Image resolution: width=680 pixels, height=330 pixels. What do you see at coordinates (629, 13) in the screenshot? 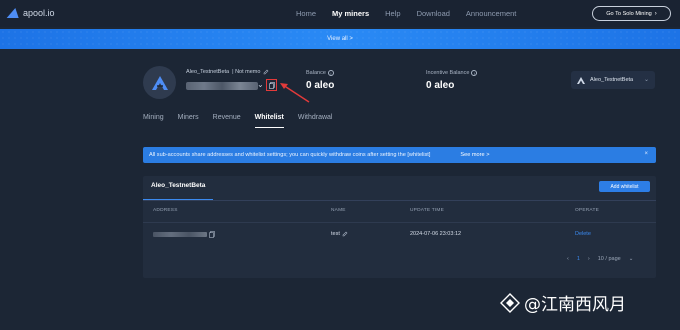
I see `solo-mining-label: Go To Solo Mining` at bounding box center [629, 13].